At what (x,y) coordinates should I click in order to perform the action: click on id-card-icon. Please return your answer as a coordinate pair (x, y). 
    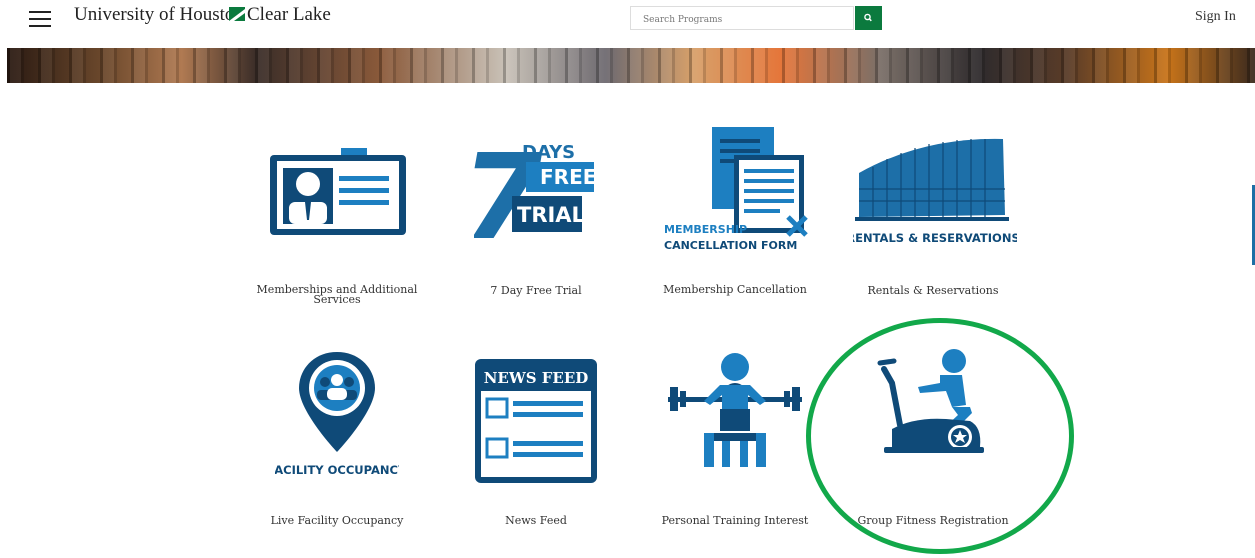
    Looking at the image, I should click on (338, 191).